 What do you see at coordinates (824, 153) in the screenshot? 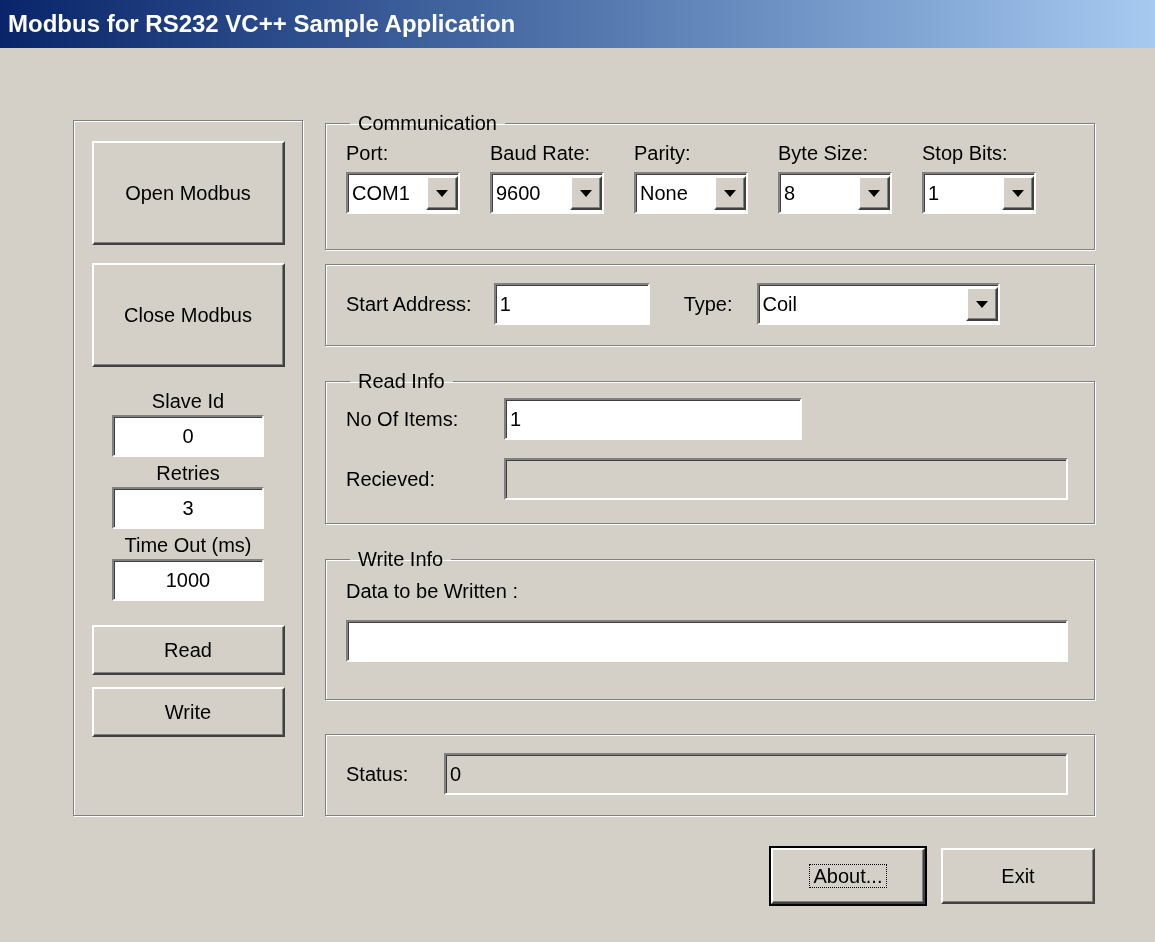
I see `field-label: Byte Size:` at bounding box center [824, 153].